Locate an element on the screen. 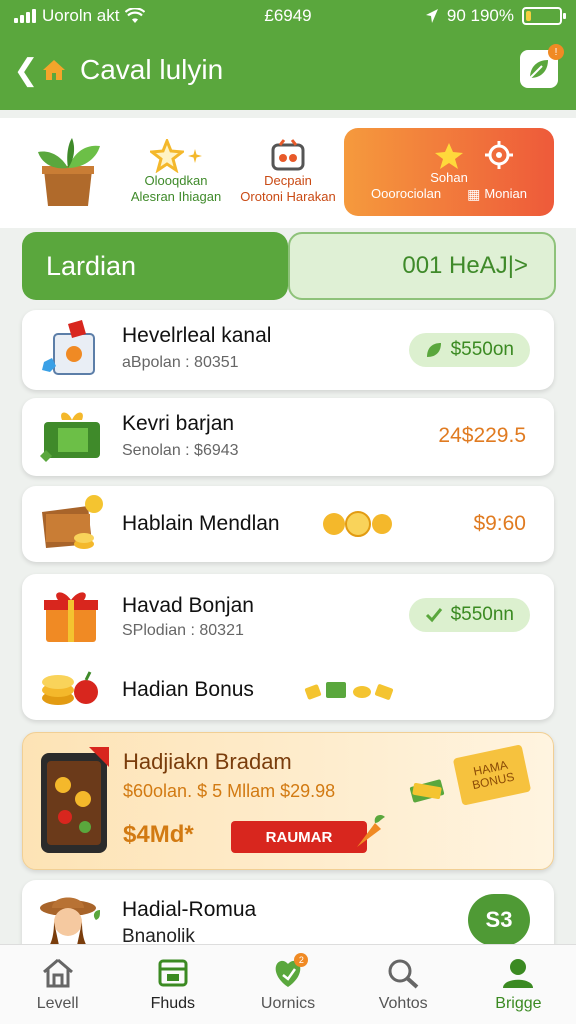 This screenshot has width=576, height=1024. category-featured-line1: Sohan is located at coordinates (449, 177).